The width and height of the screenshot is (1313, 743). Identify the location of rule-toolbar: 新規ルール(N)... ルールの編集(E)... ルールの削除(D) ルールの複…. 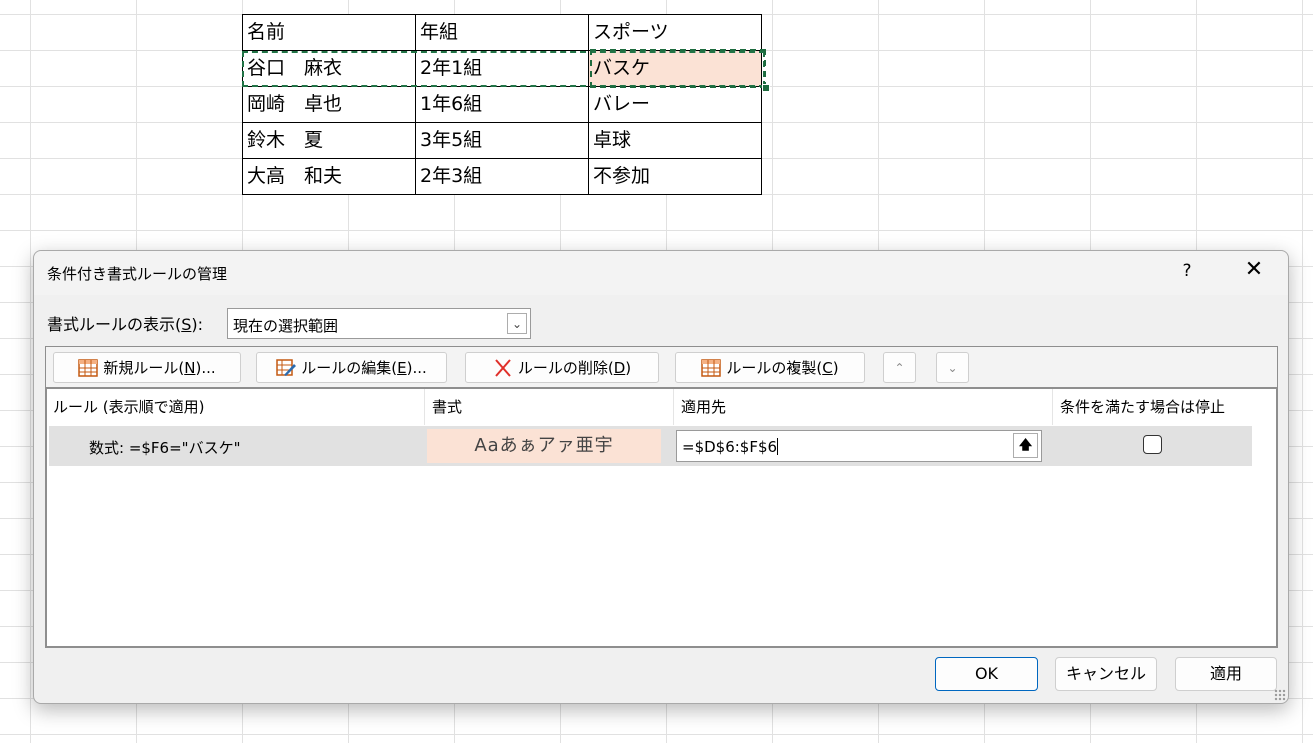
(661, 366).